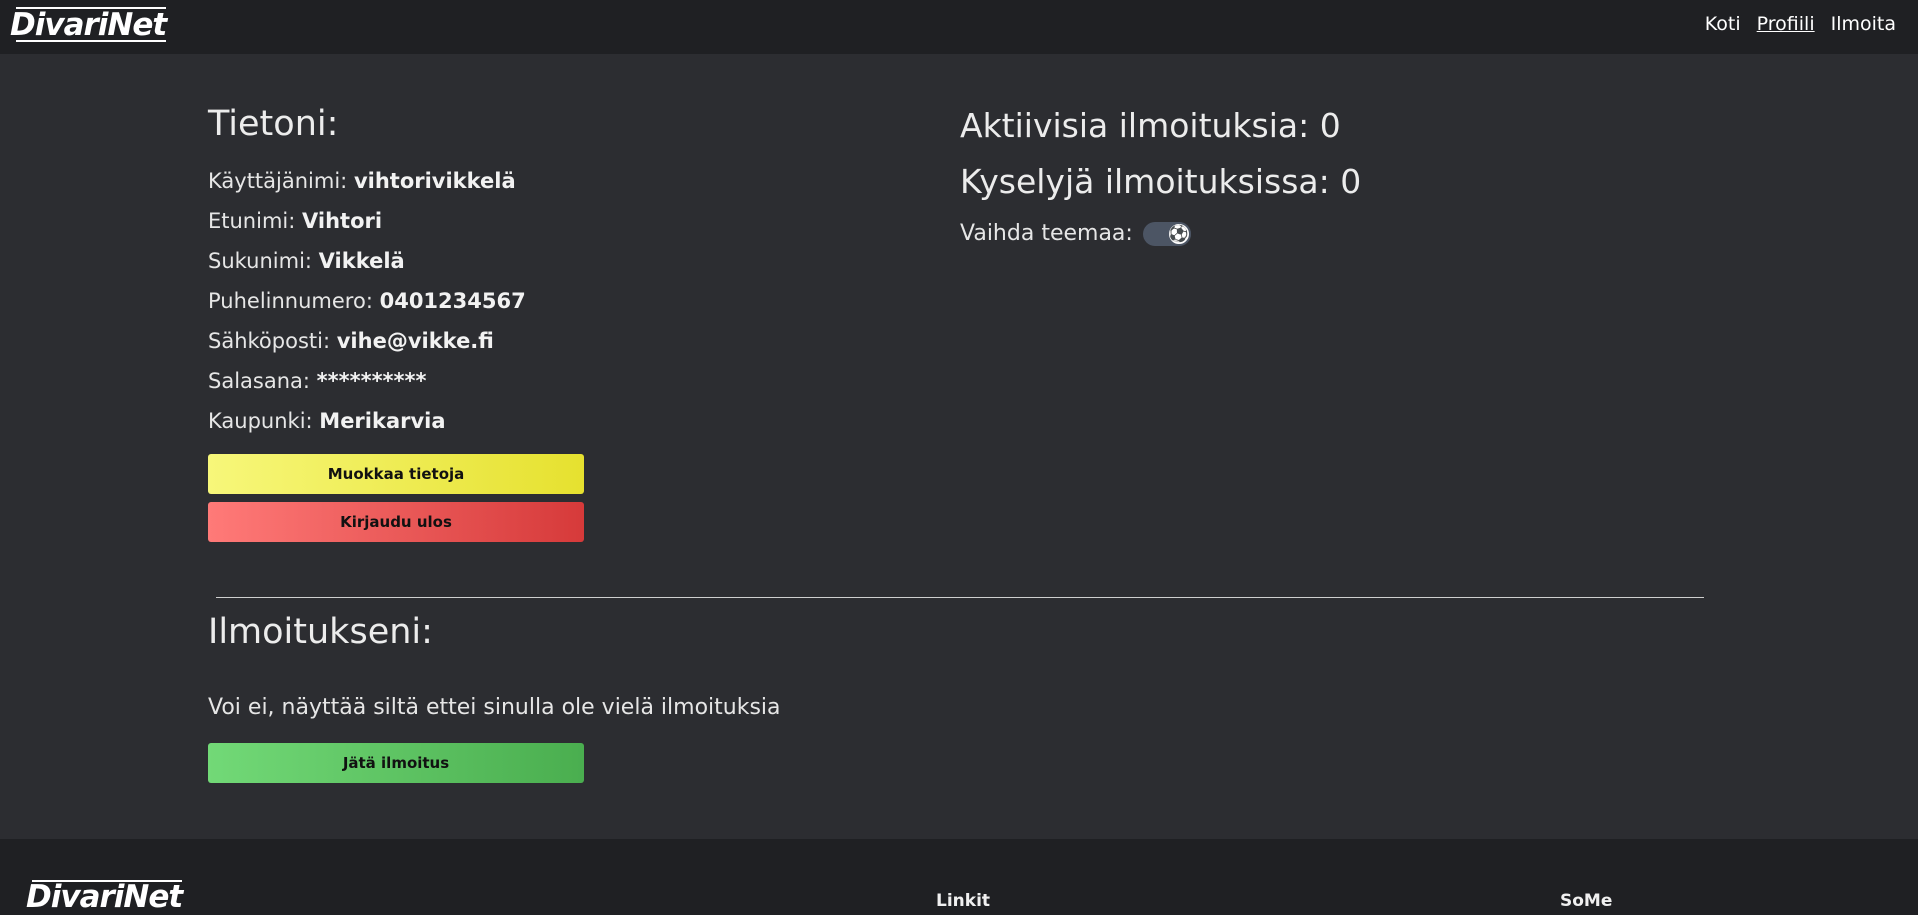 The image size is (1918, 915). What do you see at coordinates (252, 221) in the screenshot?
I see `info-label: Etunimi:` at bounding box center [252, 221].